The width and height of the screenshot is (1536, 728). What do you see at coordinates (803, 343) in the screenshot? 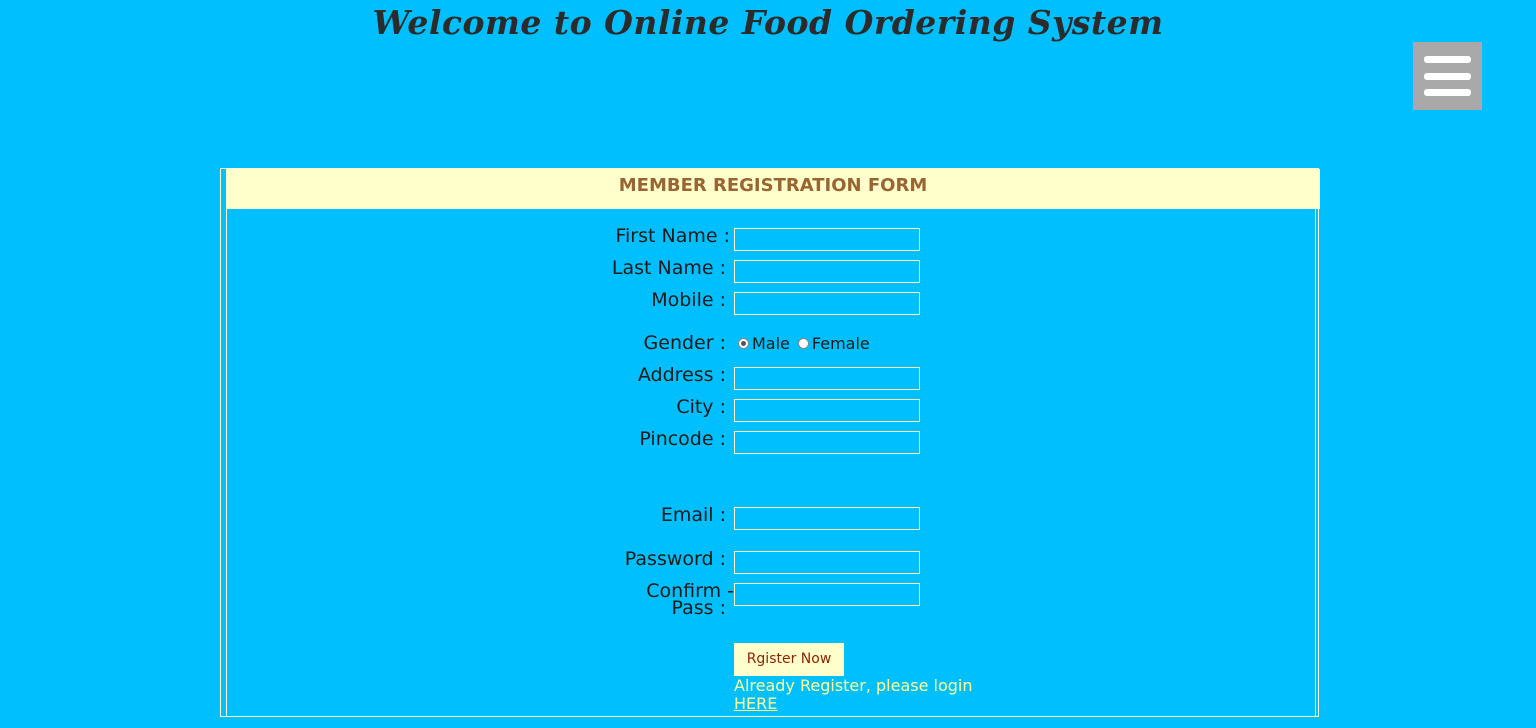
I see `gender-female-radio` at bounding box center [803, 343].